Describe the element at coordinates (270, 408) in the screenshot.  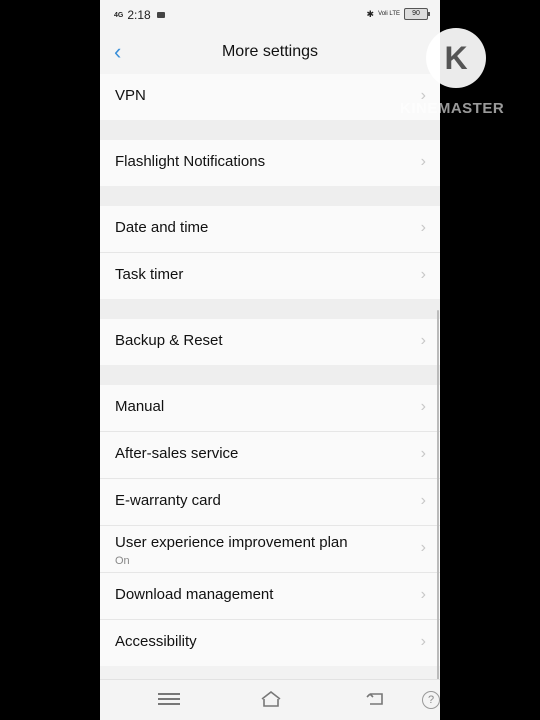
I see `list-item-manual: Manual ›` at that location.